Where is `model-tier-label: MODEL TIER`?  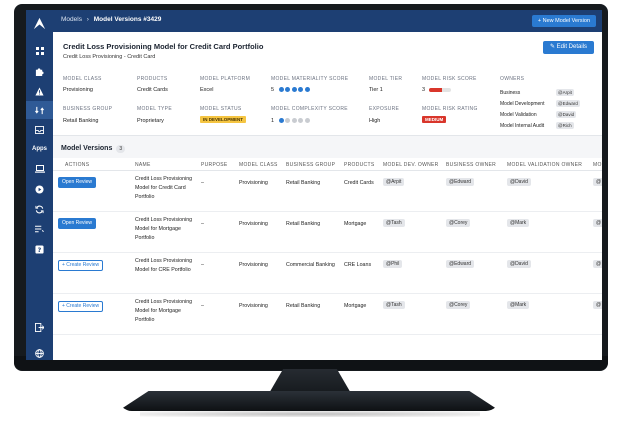
model-tier-label: MODEL TIER is located at coordinates (386, 79).